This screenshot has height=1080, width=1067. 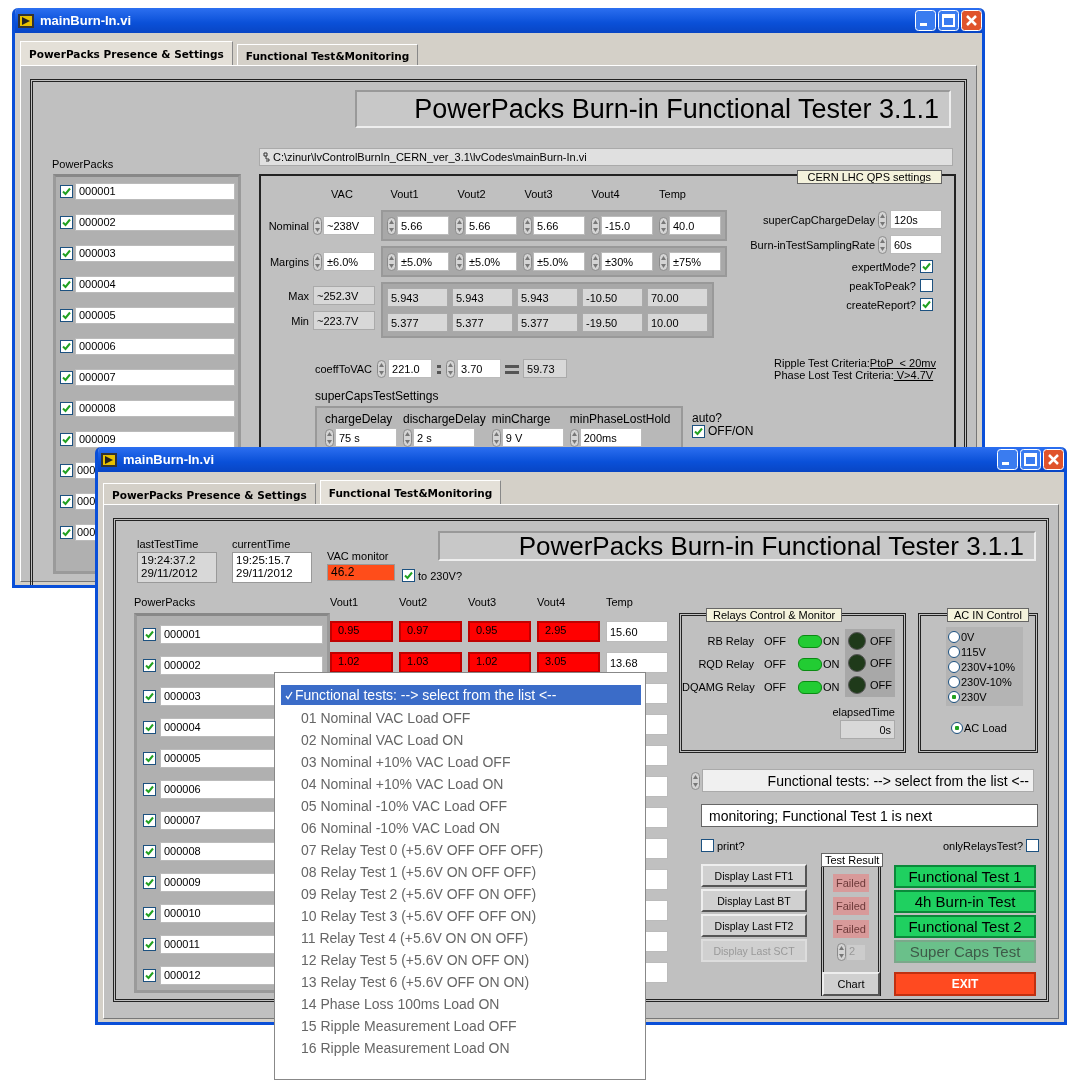 What do you see at coordinates (444, 437) in the screenshot?
I see `input-field: 2 s` at bounding box center [444, 437].